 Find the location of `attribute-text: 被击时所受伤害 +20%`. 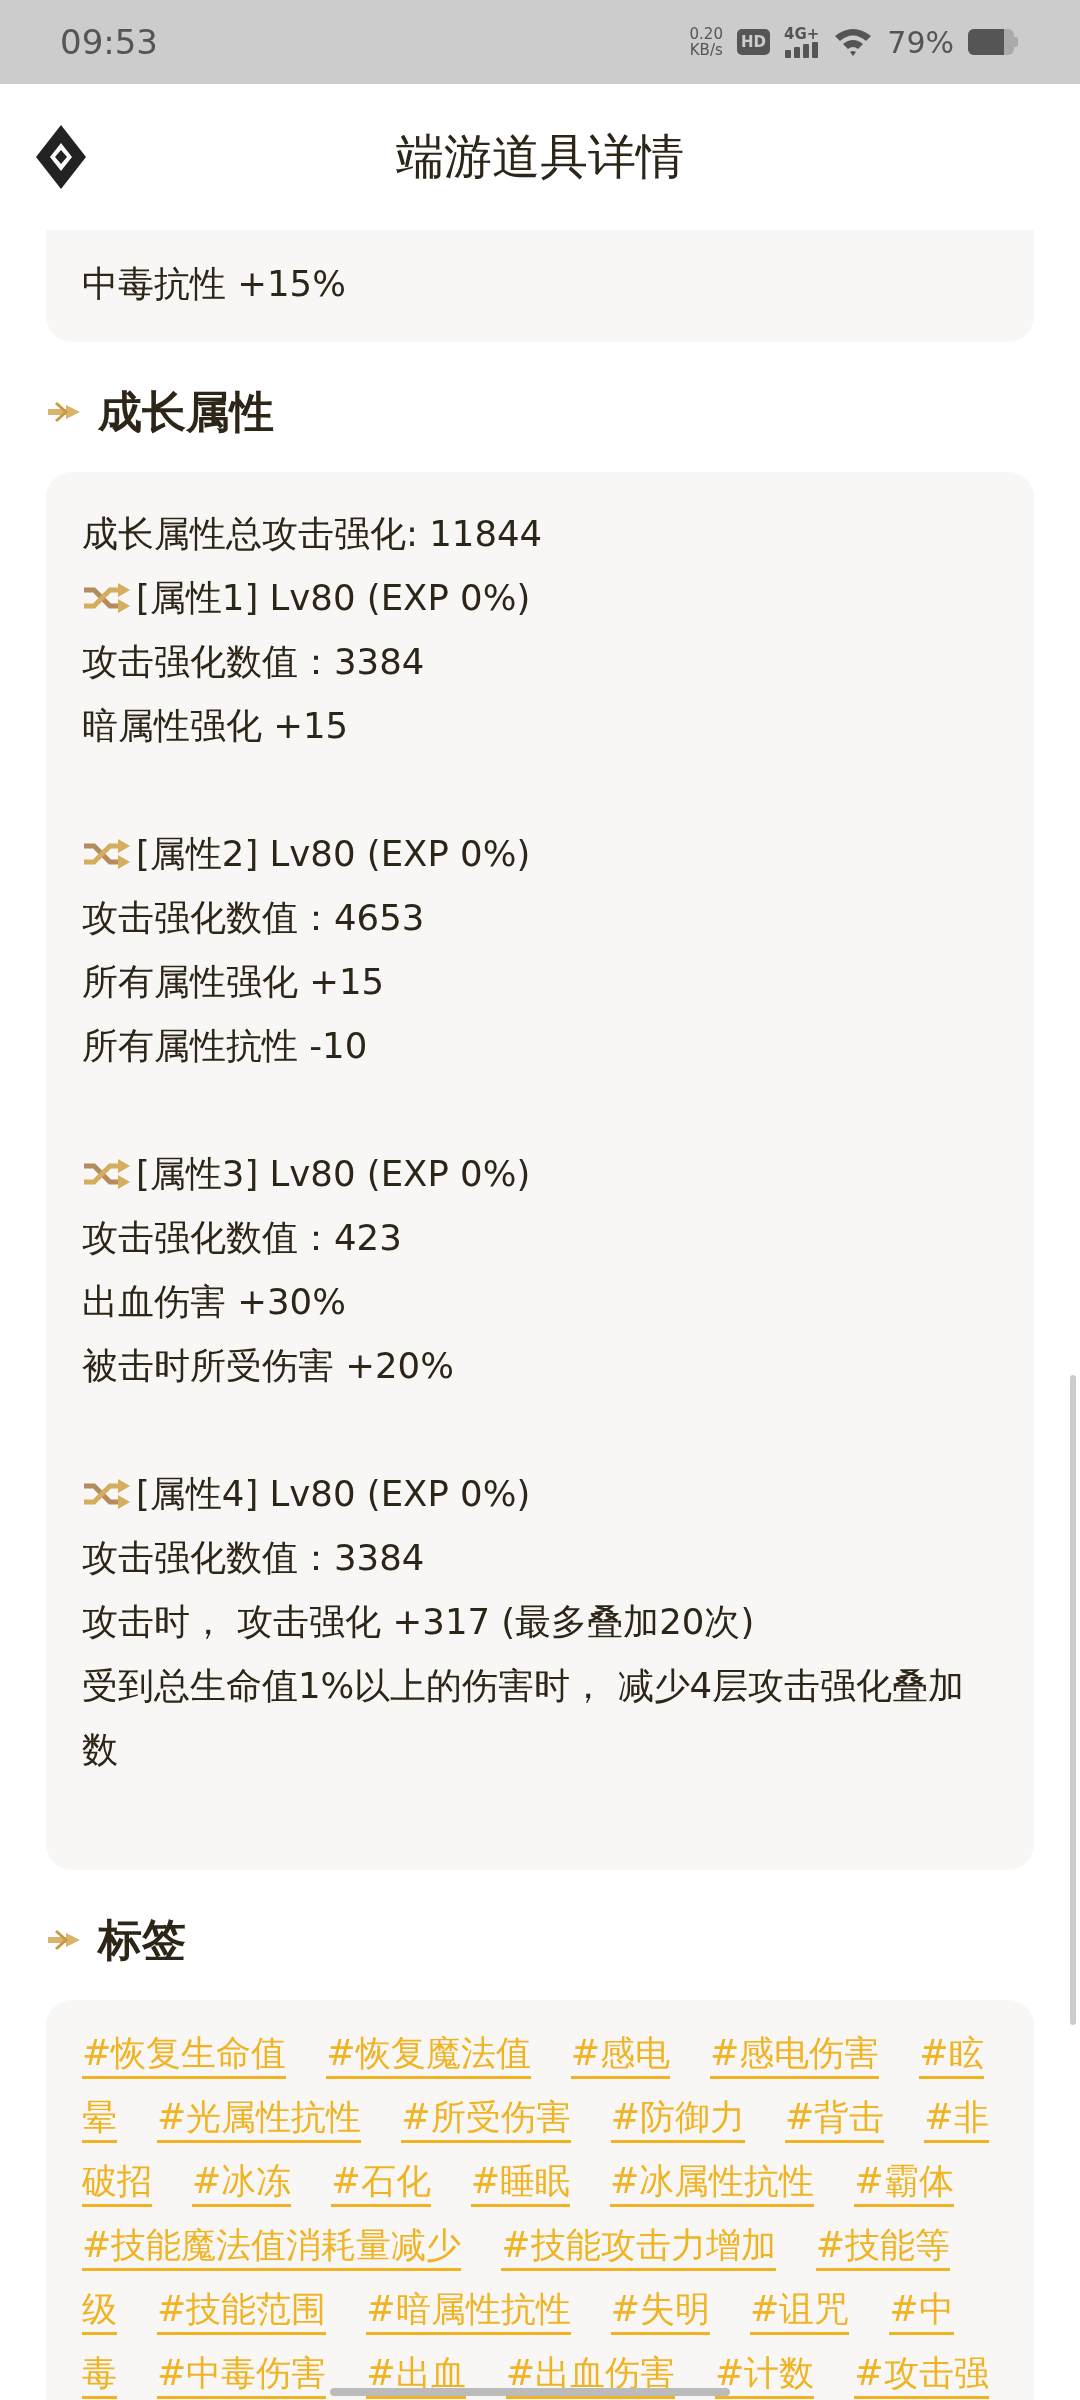

attribute-text: 被击时所受伤害 +20% is located at coordinates (268, 1366).